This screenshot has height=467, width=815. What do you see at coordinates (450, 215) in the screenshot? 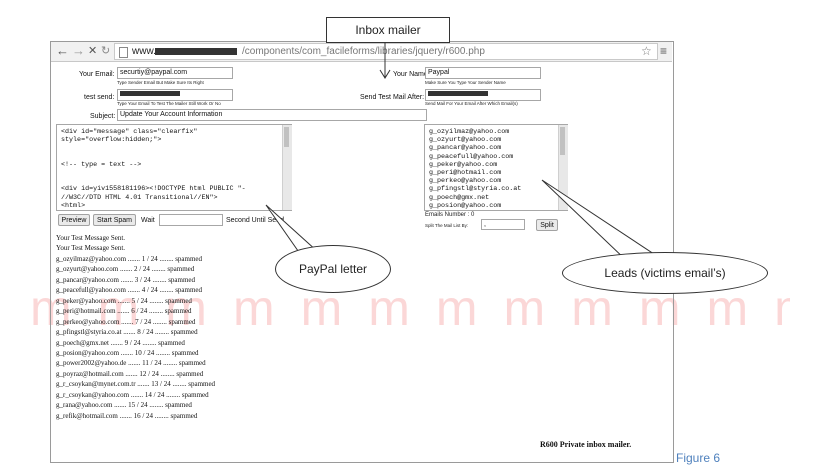
I see `emails-number-label: Emails Number : 0` at bounding box center [450, 215].